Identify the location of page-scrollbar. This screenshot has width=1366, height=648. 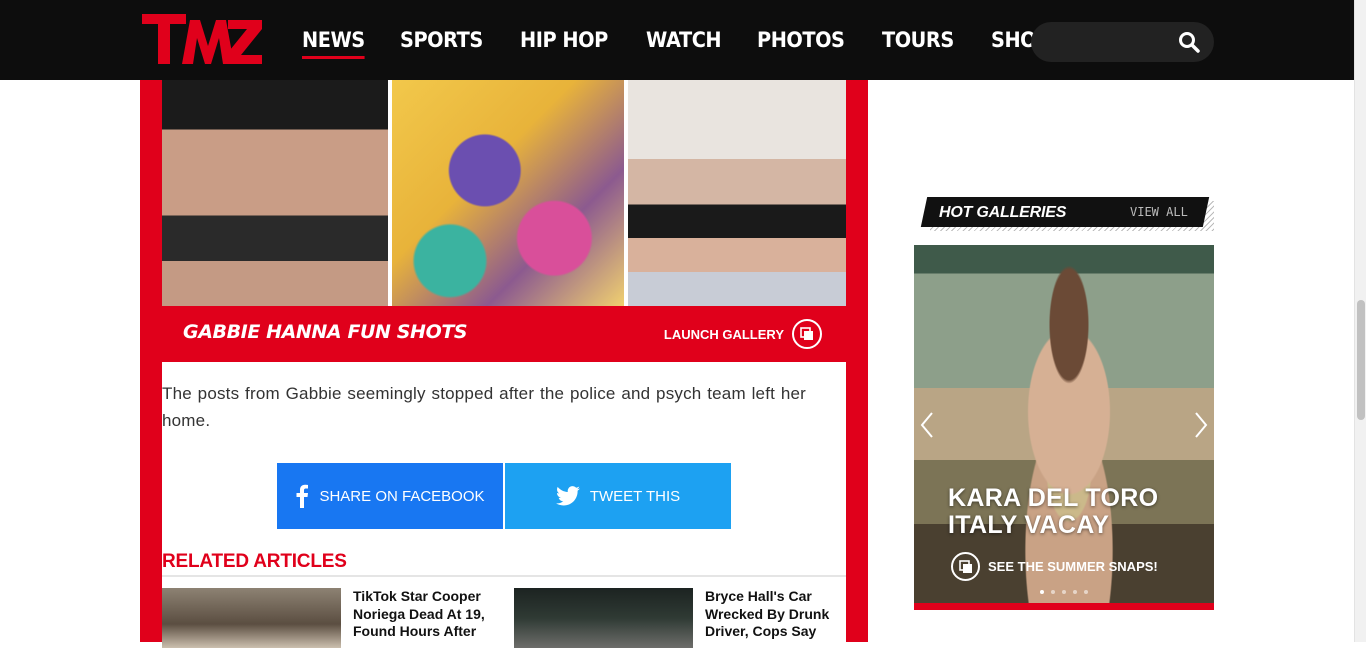
(1360, 321).